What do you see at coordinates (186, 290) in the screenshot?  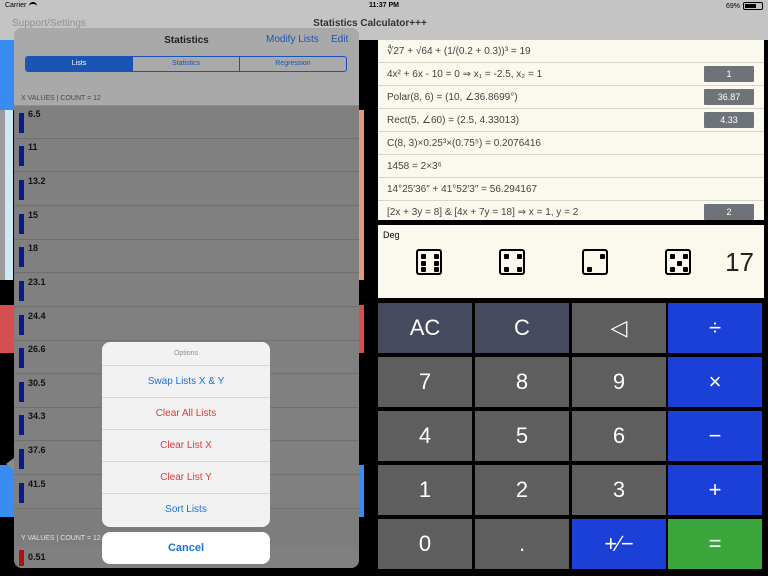 I see `list-item: 23.1` at bounding box center [186, 290].